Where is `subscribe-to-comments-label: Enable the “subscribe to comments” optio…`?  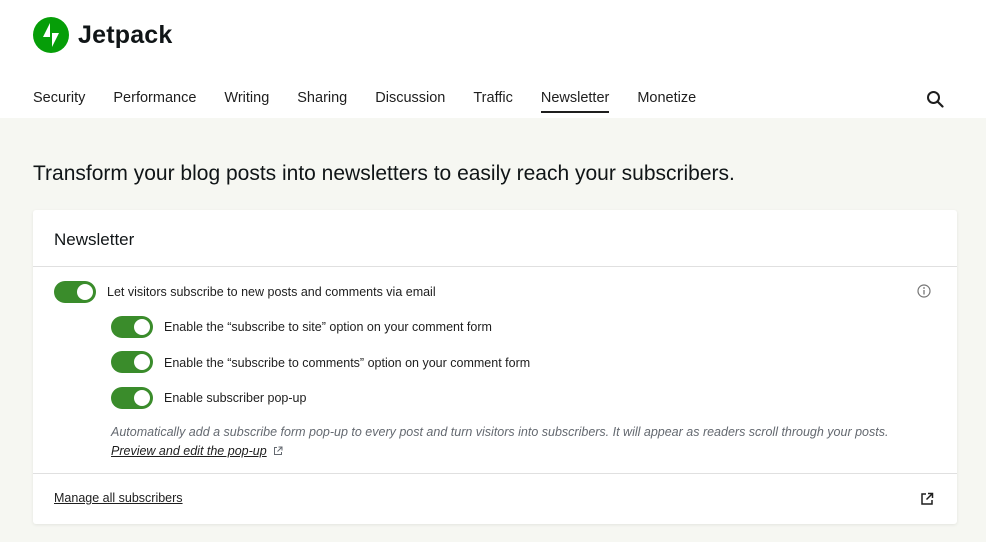
subscribe-to-comments-label: Enable the “subscribe to comments” optio… is located at coordinates (347, 363).